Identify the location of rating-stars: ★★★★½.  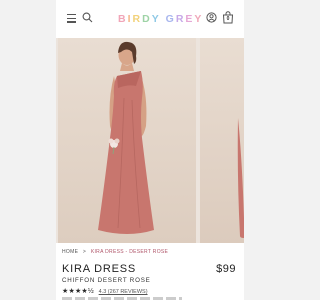
(78, 291).